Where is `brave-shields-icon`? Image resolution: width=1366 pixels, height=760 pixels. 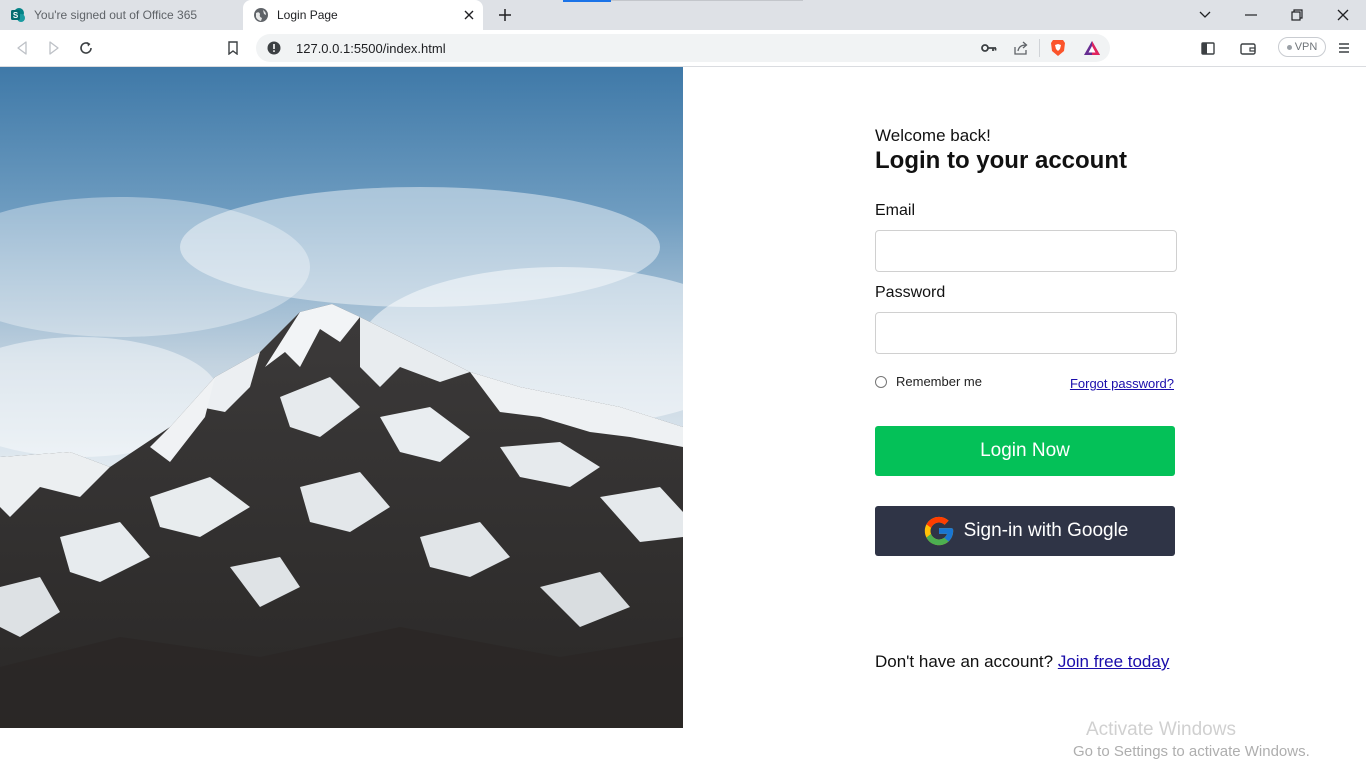 brave-shields-icon is located at coordinates (1058, 48).